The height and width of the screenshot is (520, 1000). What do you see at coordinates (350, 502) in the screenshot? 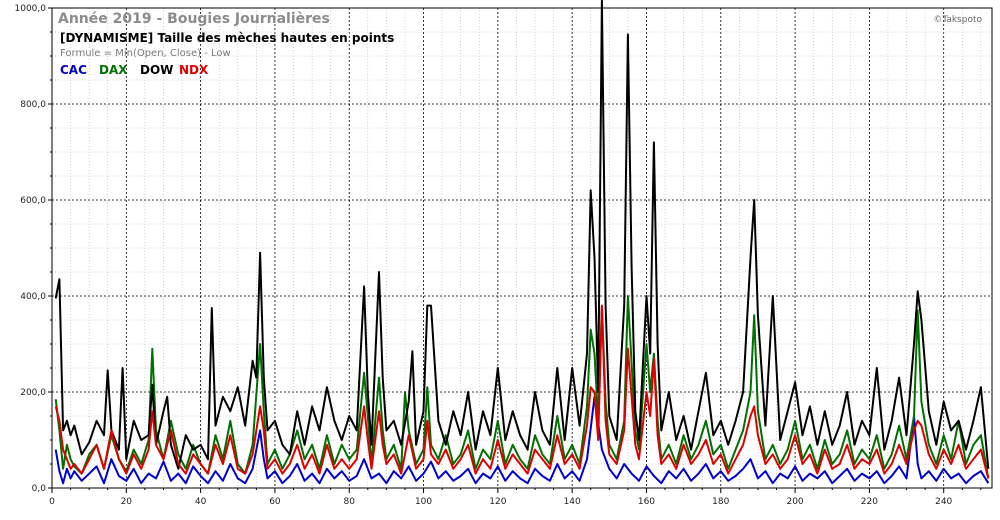
I see `x-tick-label: 80` at bounding box center [350, 502].